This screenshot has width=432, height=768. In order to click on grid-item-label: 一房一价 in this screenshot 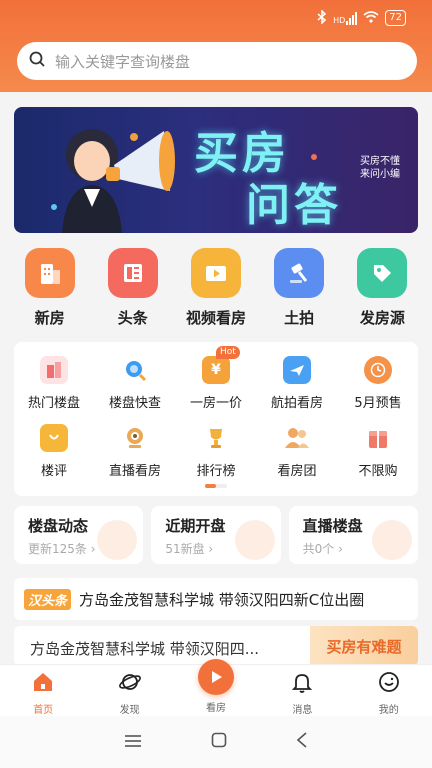, I will do `click(215, 403)`.